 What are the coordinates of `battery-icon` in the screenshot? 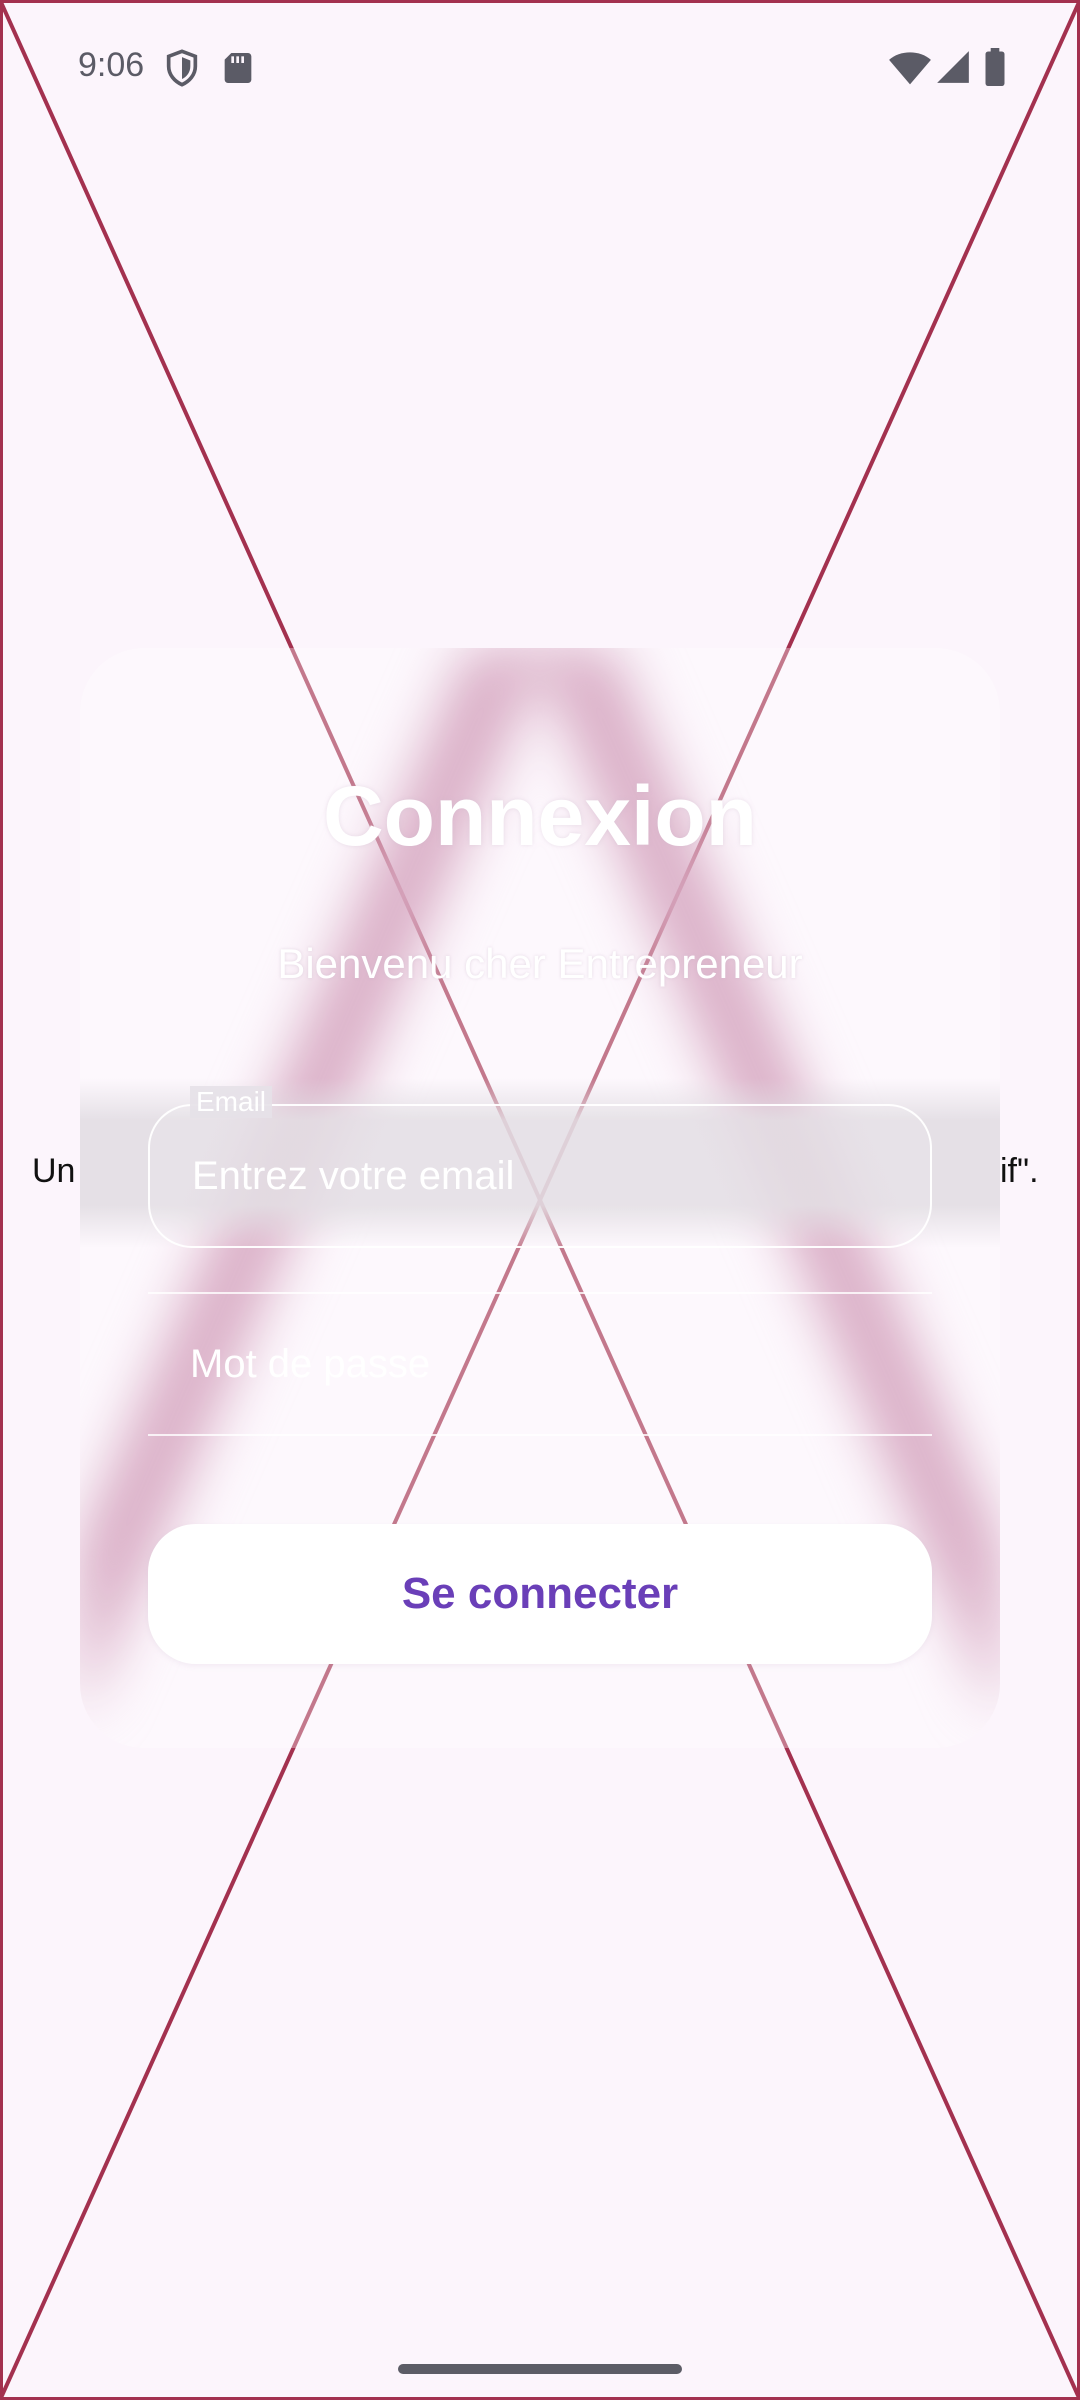 It's located at (996, 68).